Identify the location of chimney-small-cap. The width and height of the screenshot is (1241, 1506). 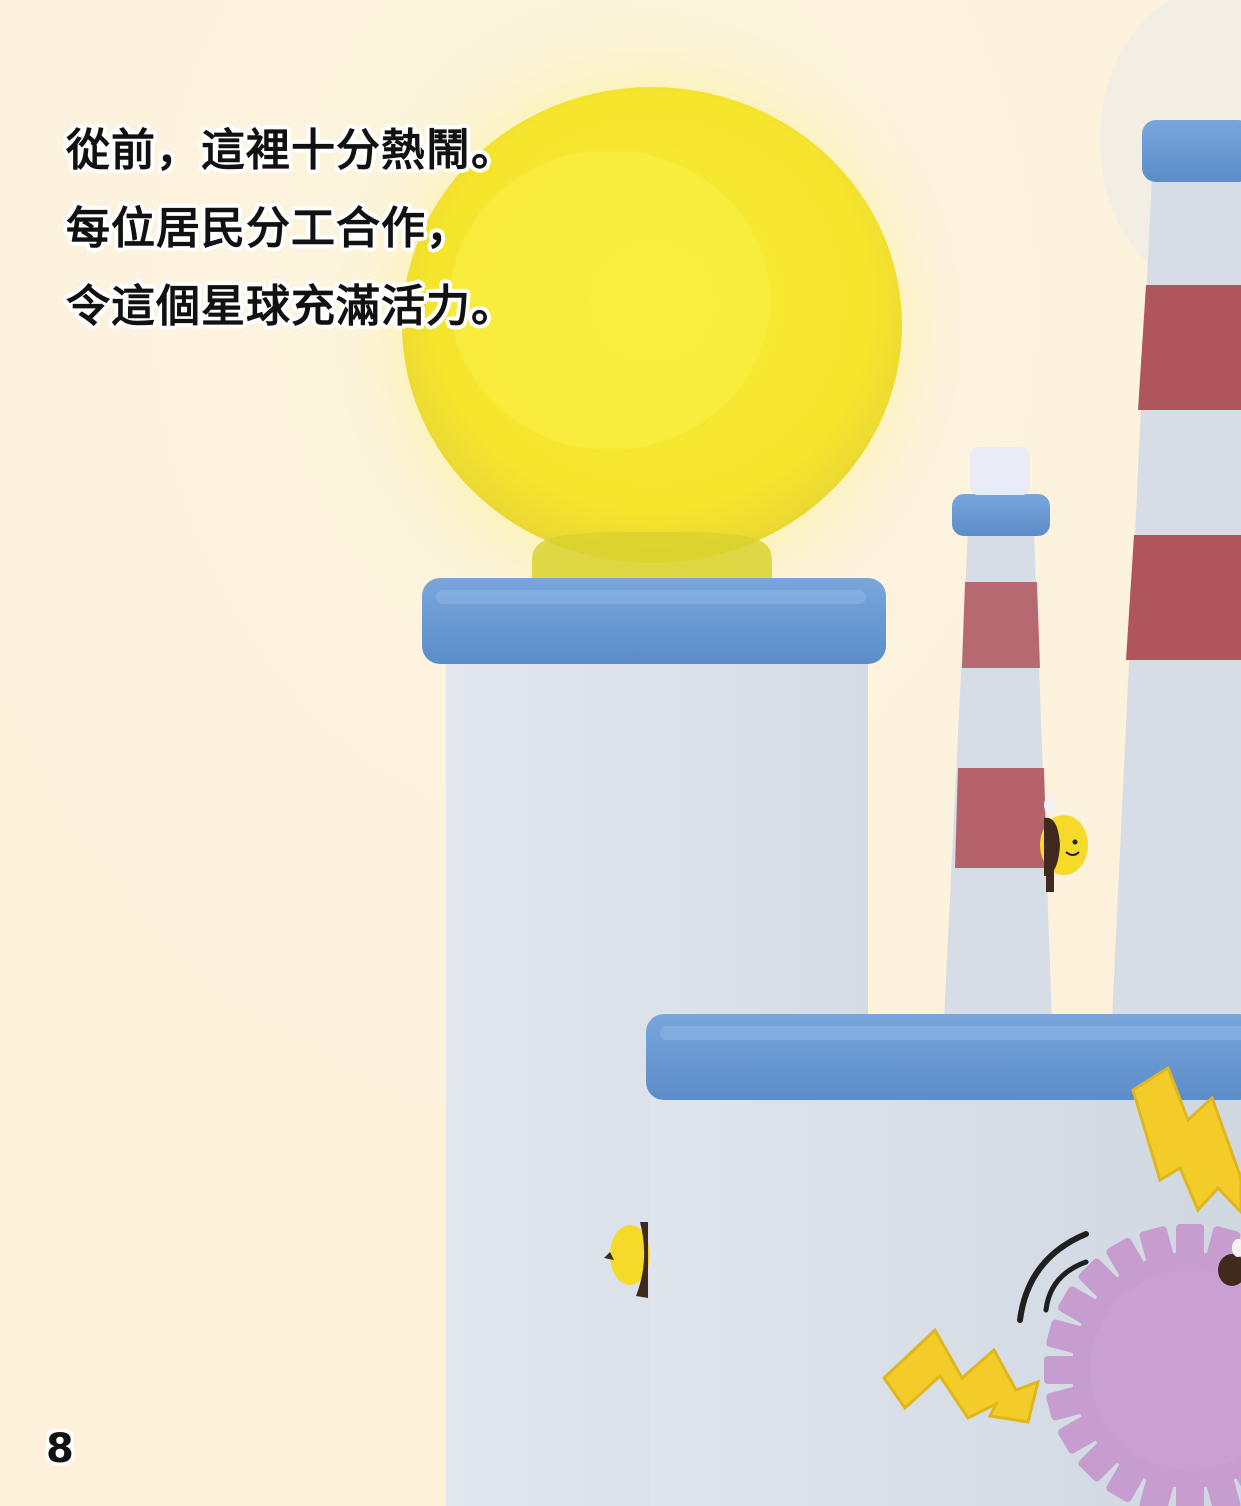
(1001, 515).